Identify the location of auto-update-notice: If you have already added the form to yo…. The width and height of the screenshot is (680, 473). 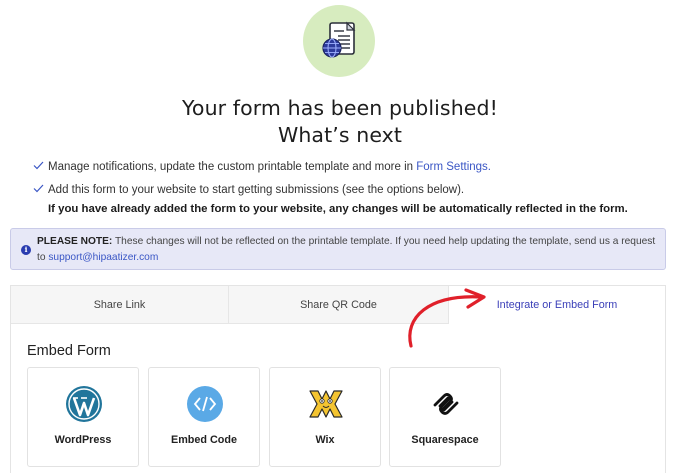
(338, 209).